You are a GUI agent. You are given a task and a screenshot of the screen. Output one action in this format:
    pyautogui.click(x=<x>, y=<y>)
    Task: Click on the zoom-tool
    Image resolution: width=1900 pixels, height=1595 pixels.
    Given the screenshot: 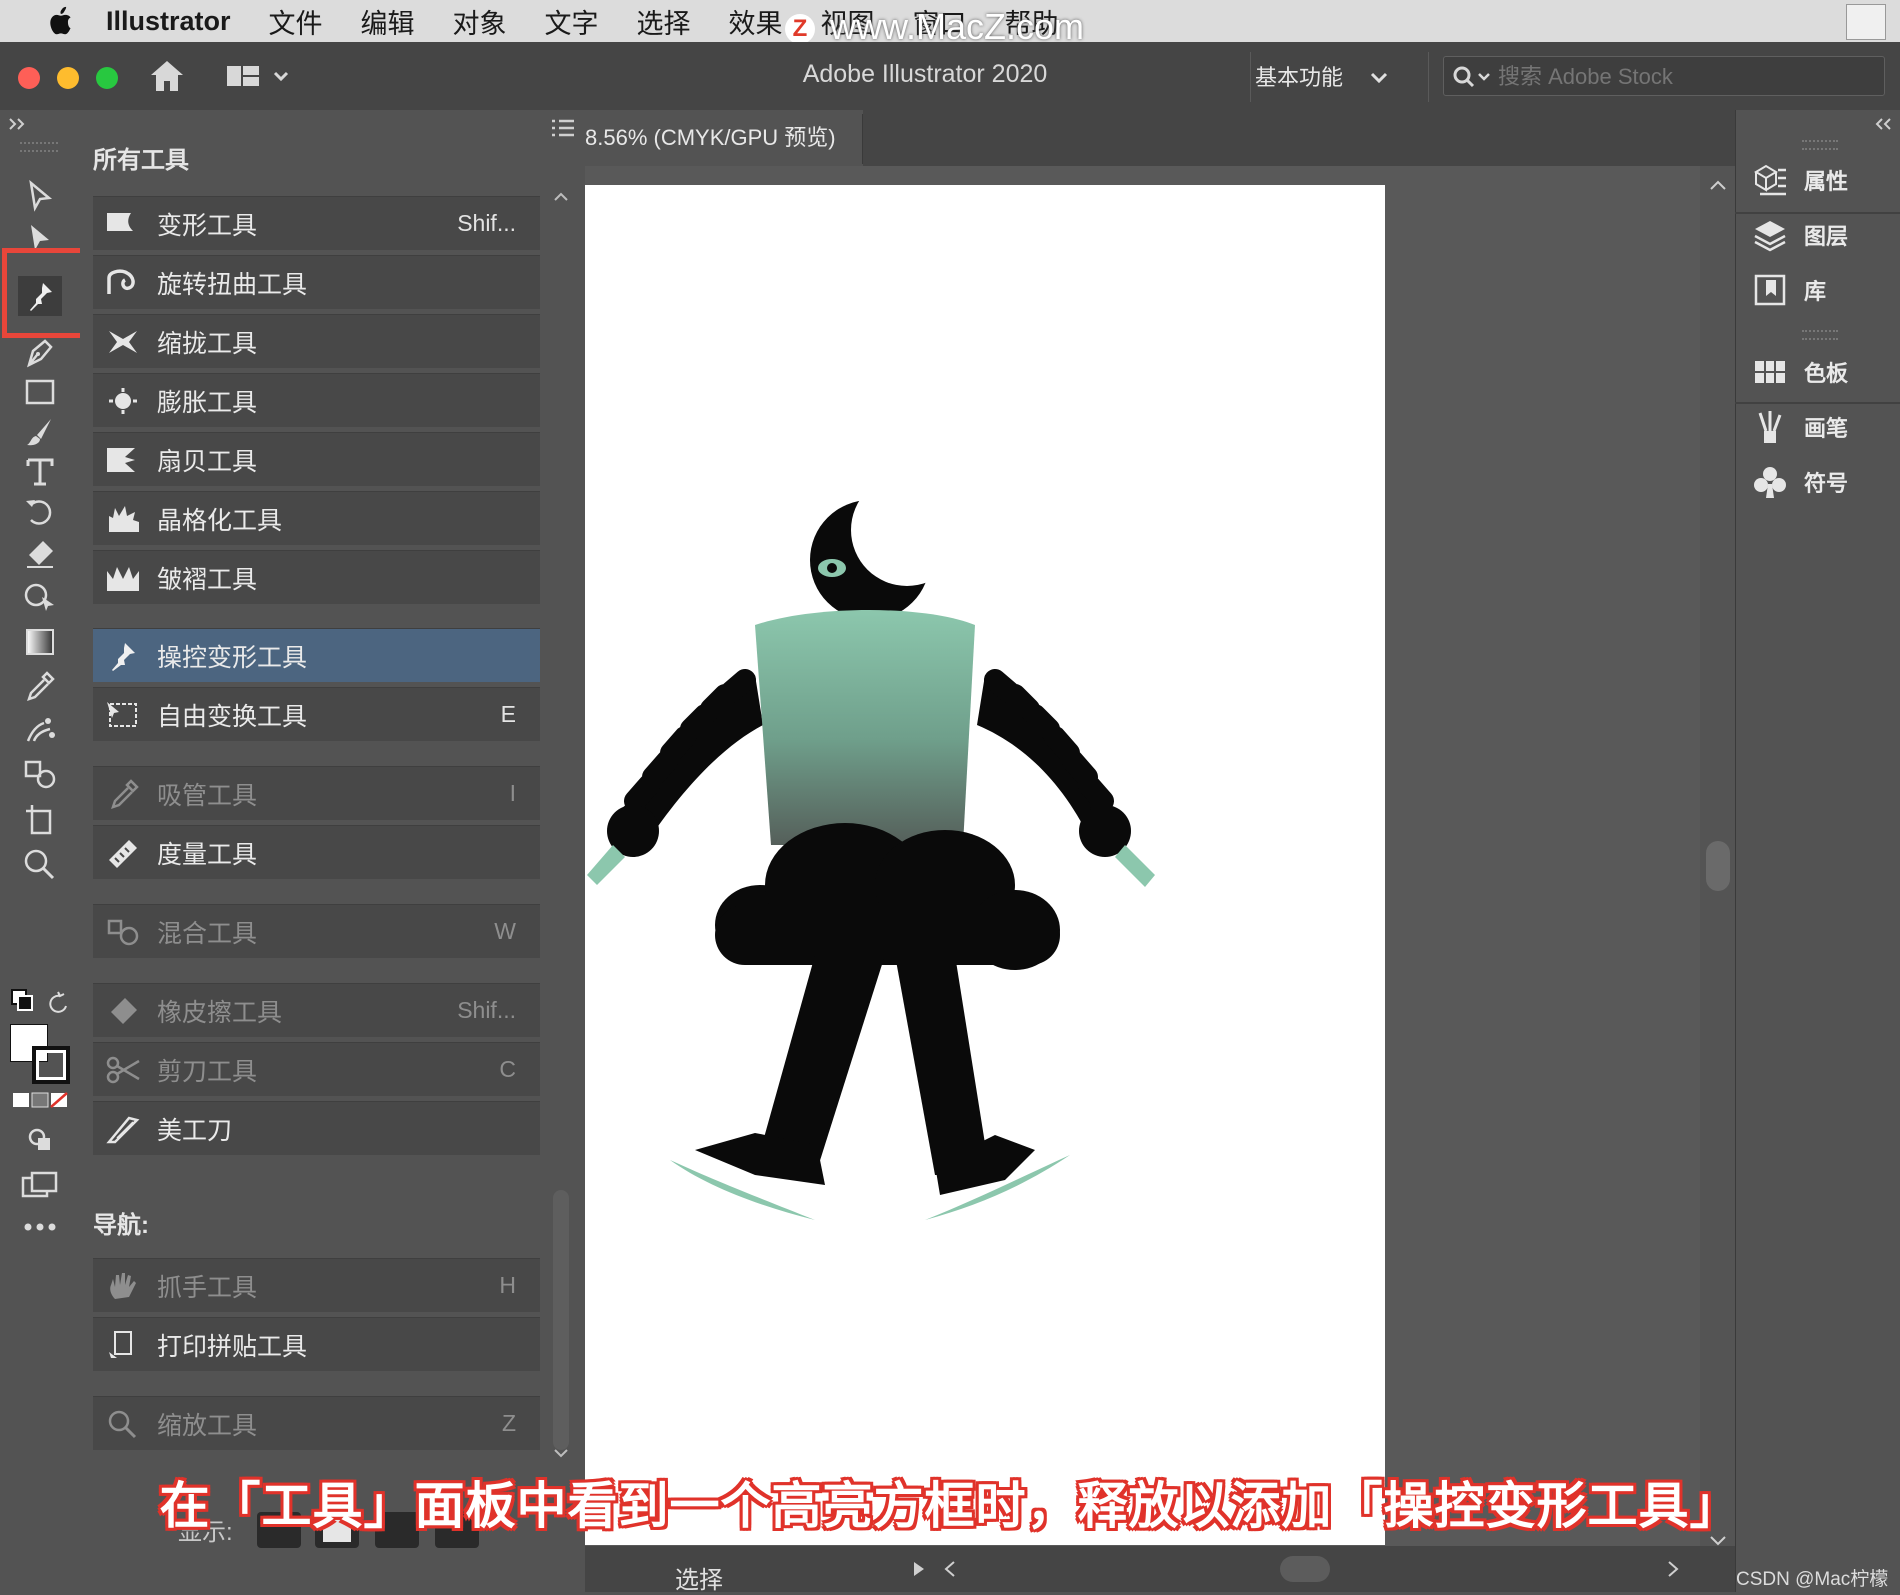 What is the action you would take?
    pyautogui.click(x=40, y=864)
    